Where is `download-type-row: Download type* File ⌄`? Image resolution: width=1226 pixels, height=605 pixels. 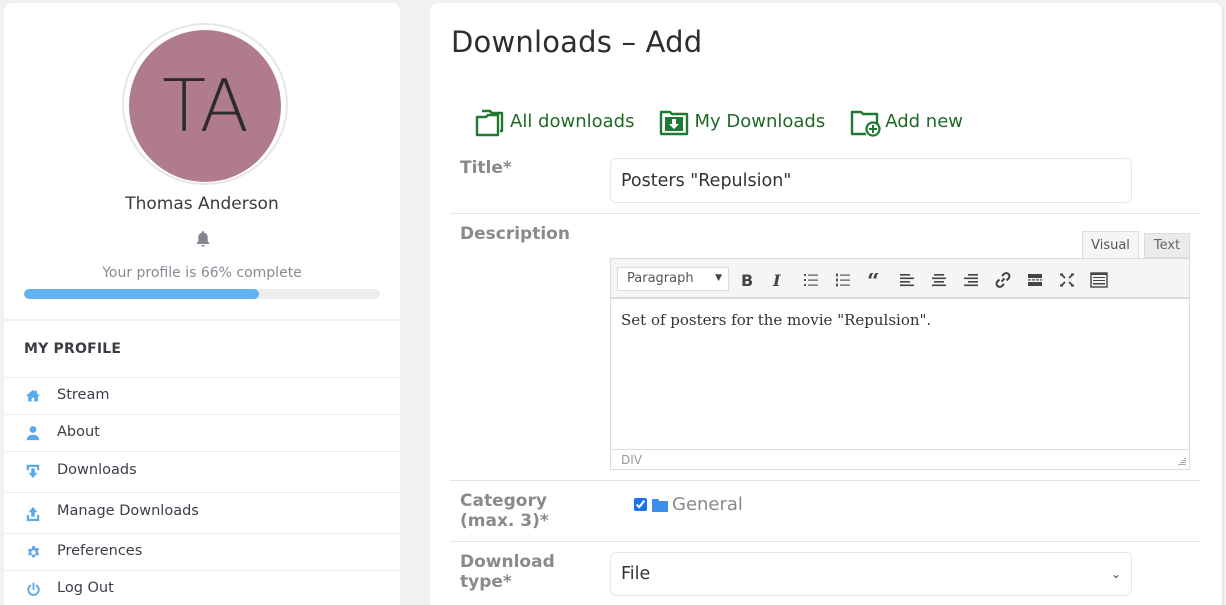
download-type-row: Download type* File ⌄ is located at coordinates (825, 573).